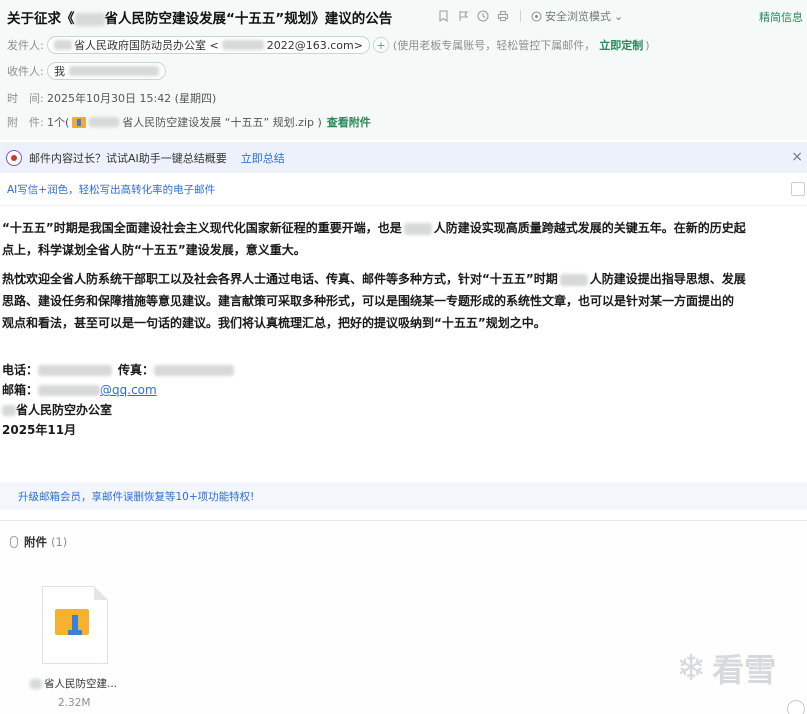 This screenshot has height=714, width=807. I want to click on contact-info: 电话： 传真： 邮箱： @qq.com 省人民防空办公室 2025年11月, so click(118, 400).